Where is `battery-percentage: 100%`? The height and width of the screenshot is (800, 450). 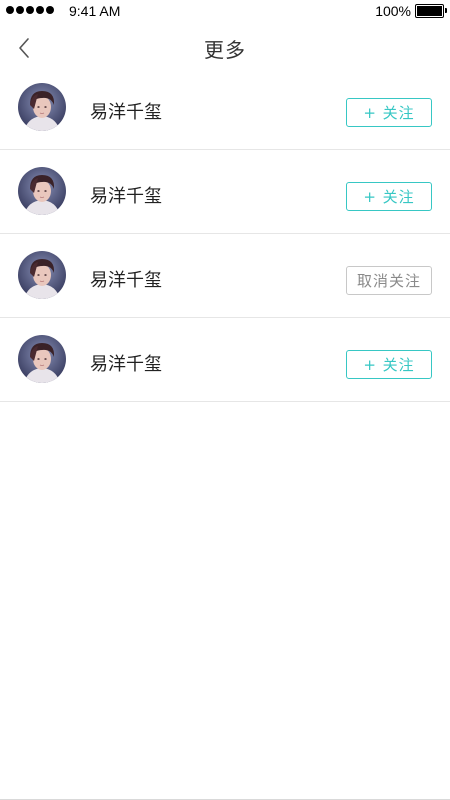 battery-percentage: 100% is located at coordinates (393, 11).